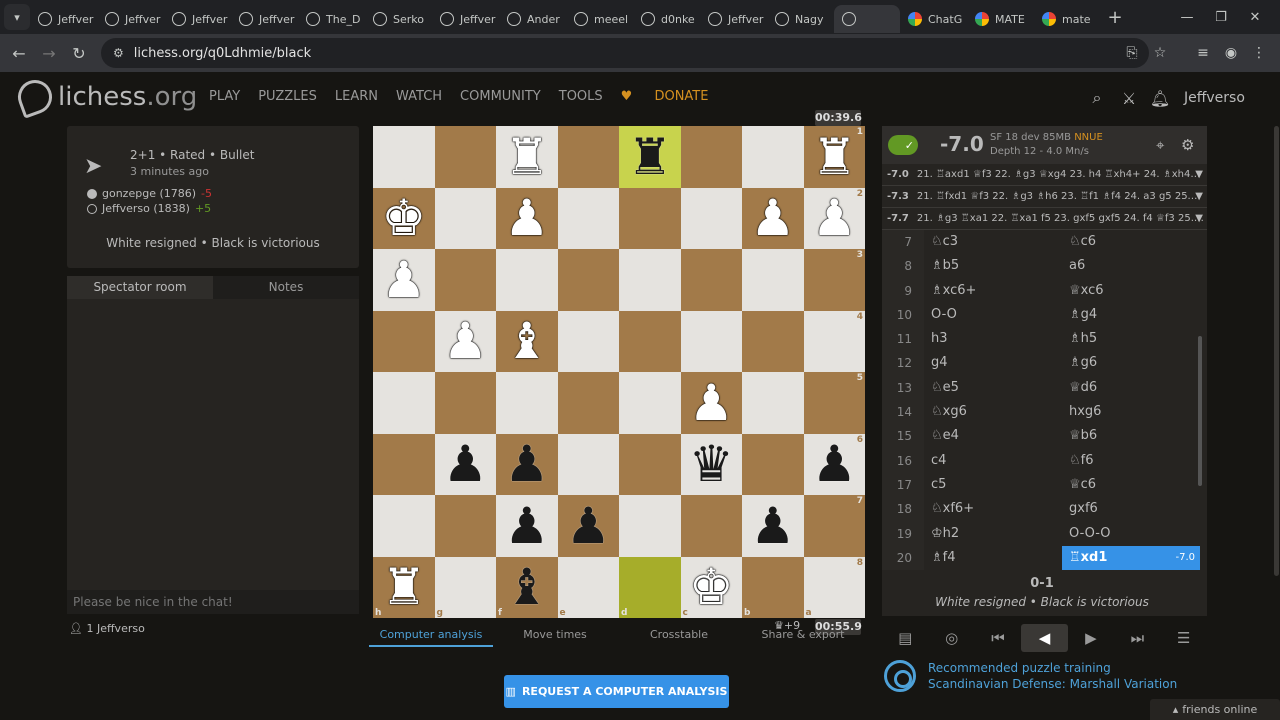  I want to click on white-bishop-piece: ♝, so click(526, 341).